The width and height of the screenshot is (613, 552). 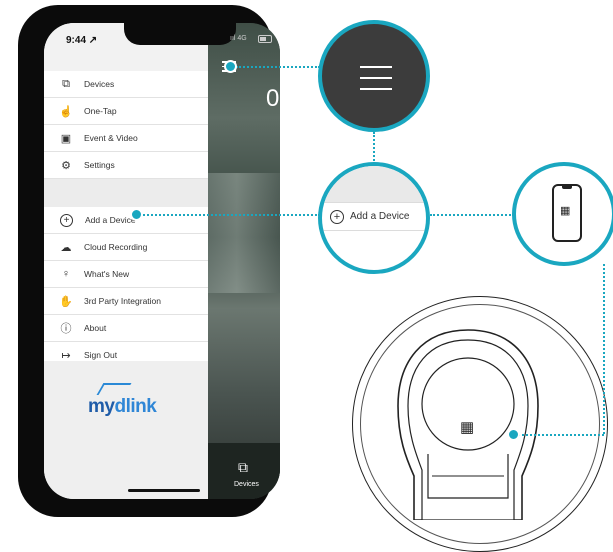 I want to click on background-text: 0, so click(x=273, y=98).